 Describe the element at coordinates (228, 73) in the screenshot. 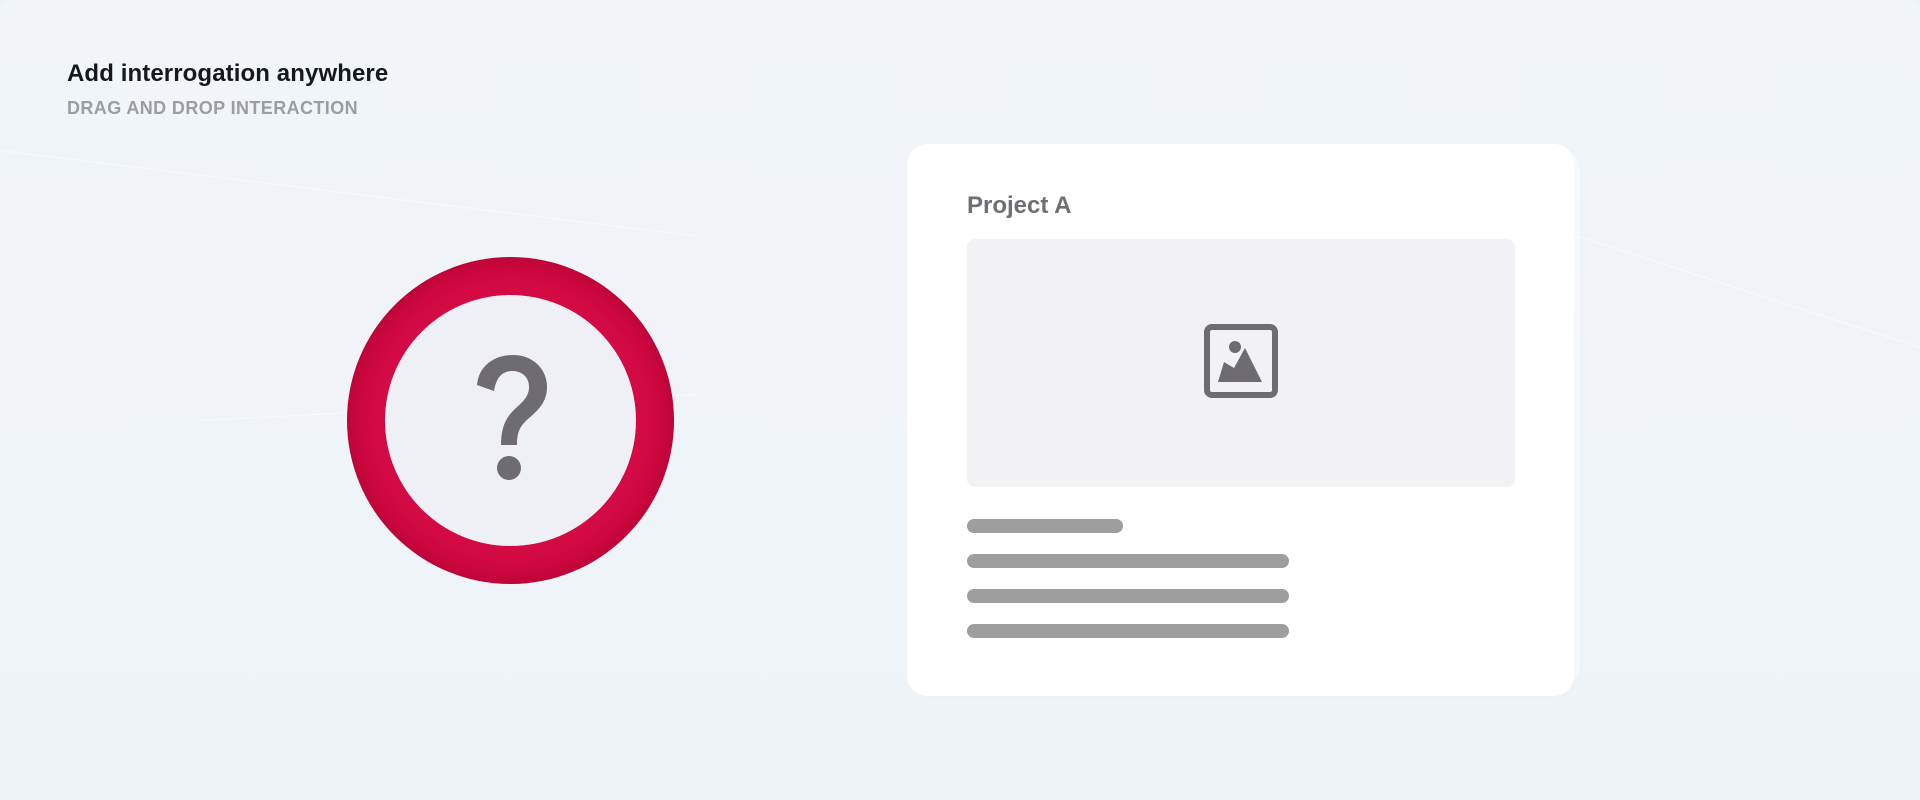

I see `page-title: Add interrogation anywhere` at that location.